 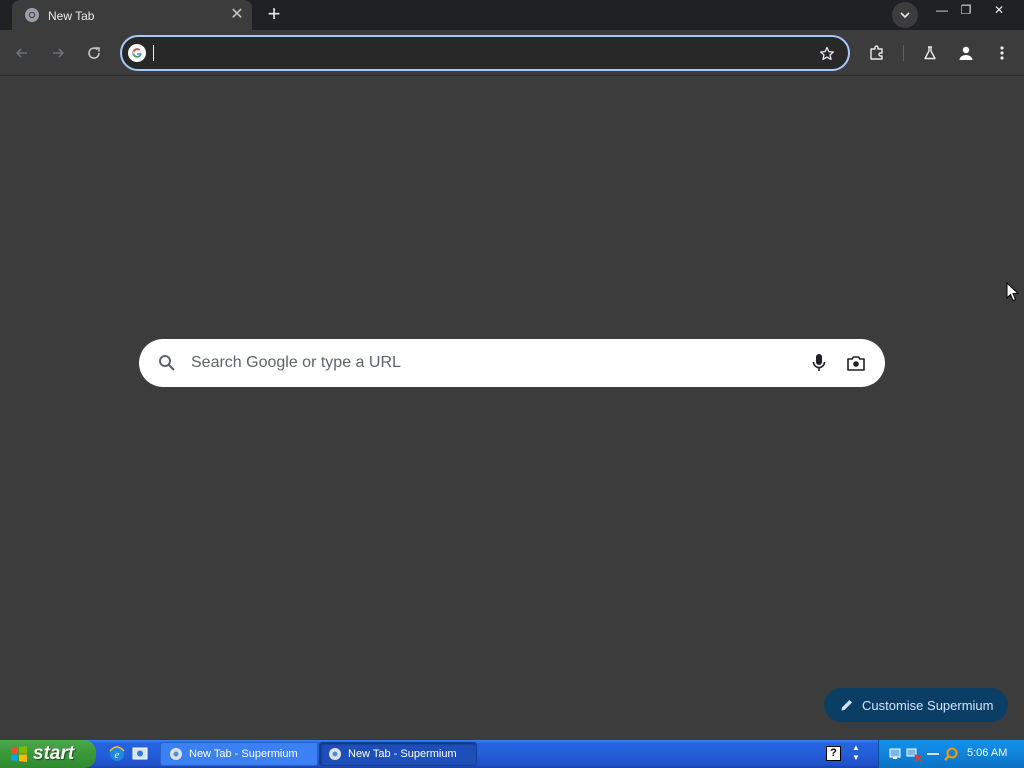 I want to click on network-disconnected-icon, so click(x=914, y=754).